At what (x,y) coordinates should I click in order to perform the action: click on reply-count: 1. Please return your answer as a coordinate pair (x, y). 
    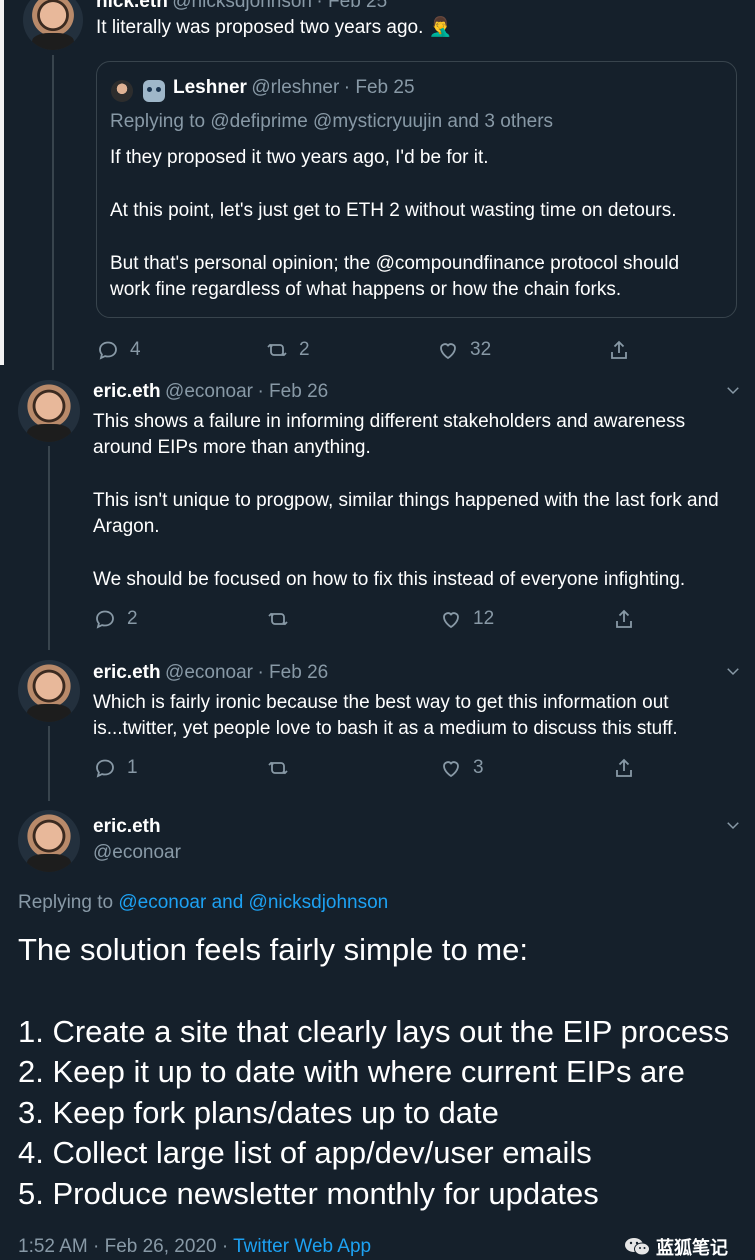
    Looking at the image, I should click on (132, 767).